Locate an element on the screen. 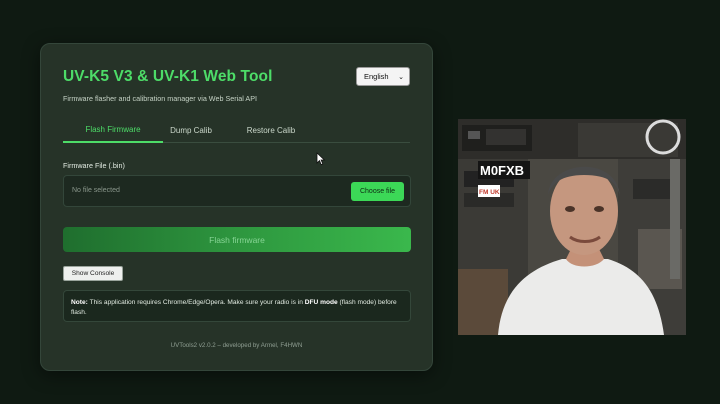  language-select: English ⌄ is located at coordinates (383, 76).